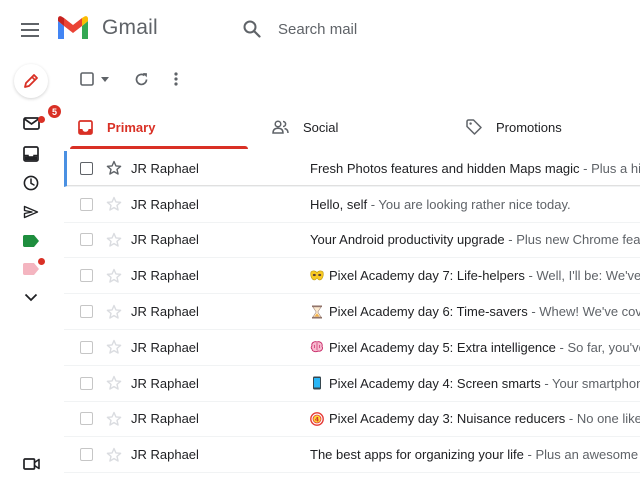  I want to click on label-pink-icon, so click(31, 269).